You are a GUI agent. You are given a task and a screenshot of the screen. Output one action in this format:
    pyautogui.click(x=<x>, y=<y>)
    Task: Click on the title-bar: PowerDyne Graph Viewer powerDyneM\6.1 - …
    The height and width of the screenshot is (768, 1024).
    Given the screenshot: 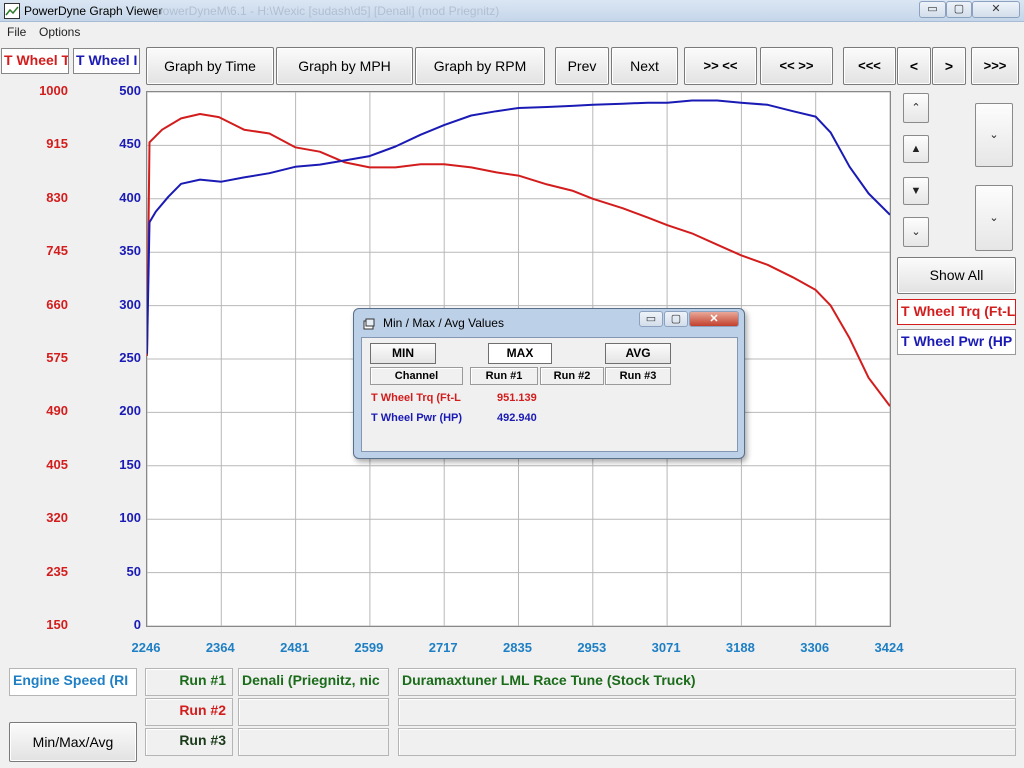 What is the action you would take?
    pyautogui.click(x=512, y=11)
    